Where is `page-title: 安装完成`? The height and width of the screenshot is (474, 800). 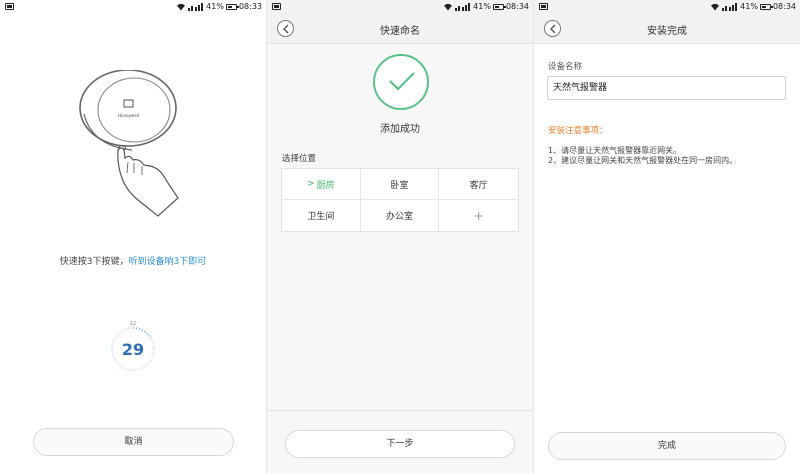
page-title: 安装完成 is located at coordinates (667, 31).